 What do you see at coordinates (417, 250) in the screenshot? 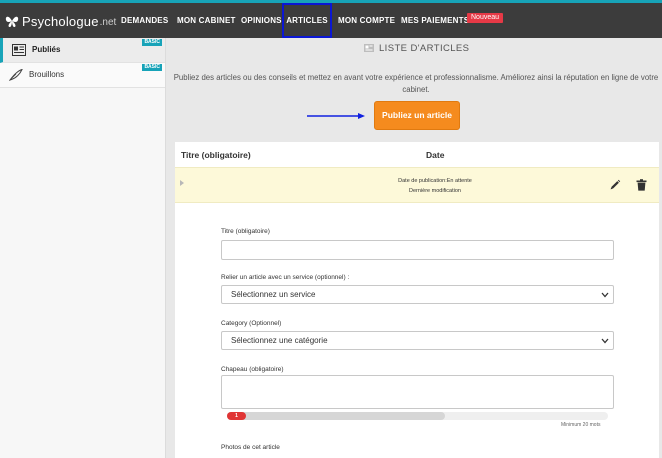
I see `title-input` at bounding box center [417, 250].